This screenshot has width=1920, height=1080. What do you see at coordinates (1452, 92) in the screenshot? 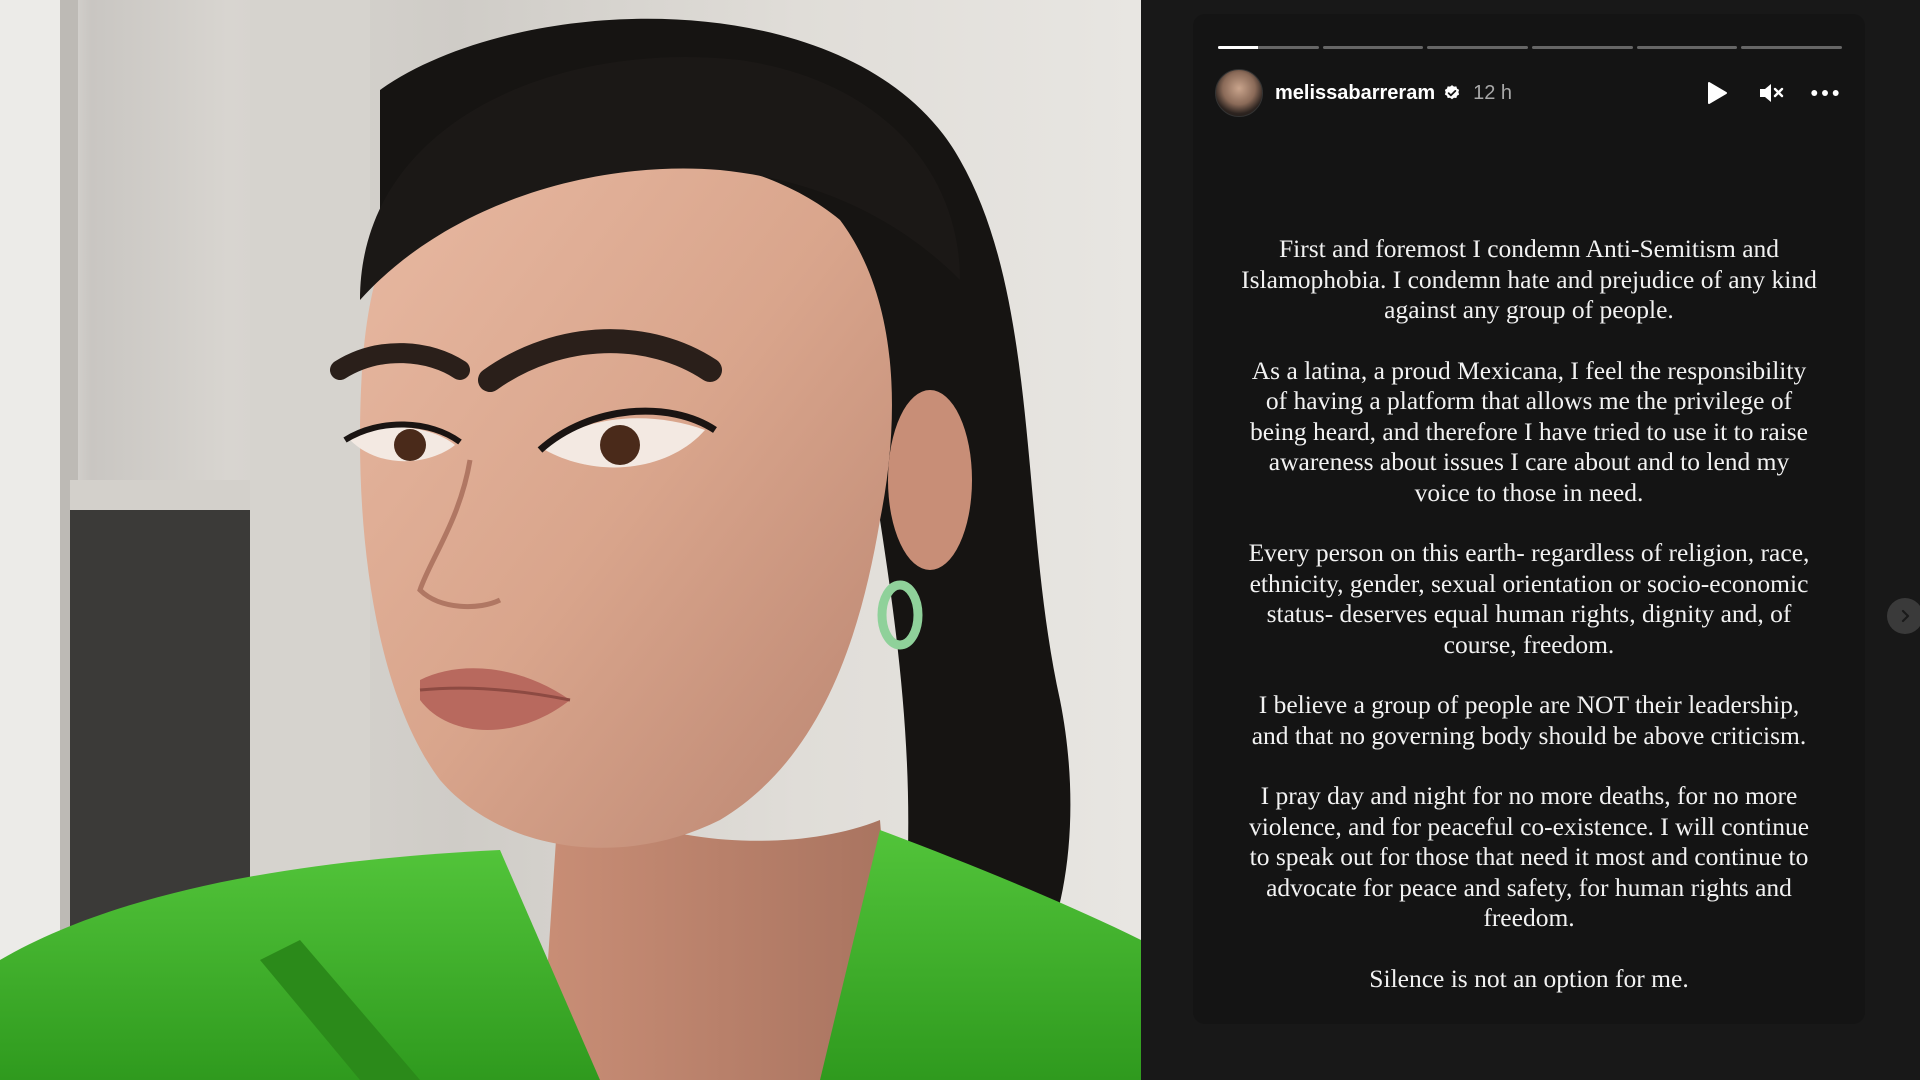
I see `verified-badge-icon` at bounding box center [1452, 92].